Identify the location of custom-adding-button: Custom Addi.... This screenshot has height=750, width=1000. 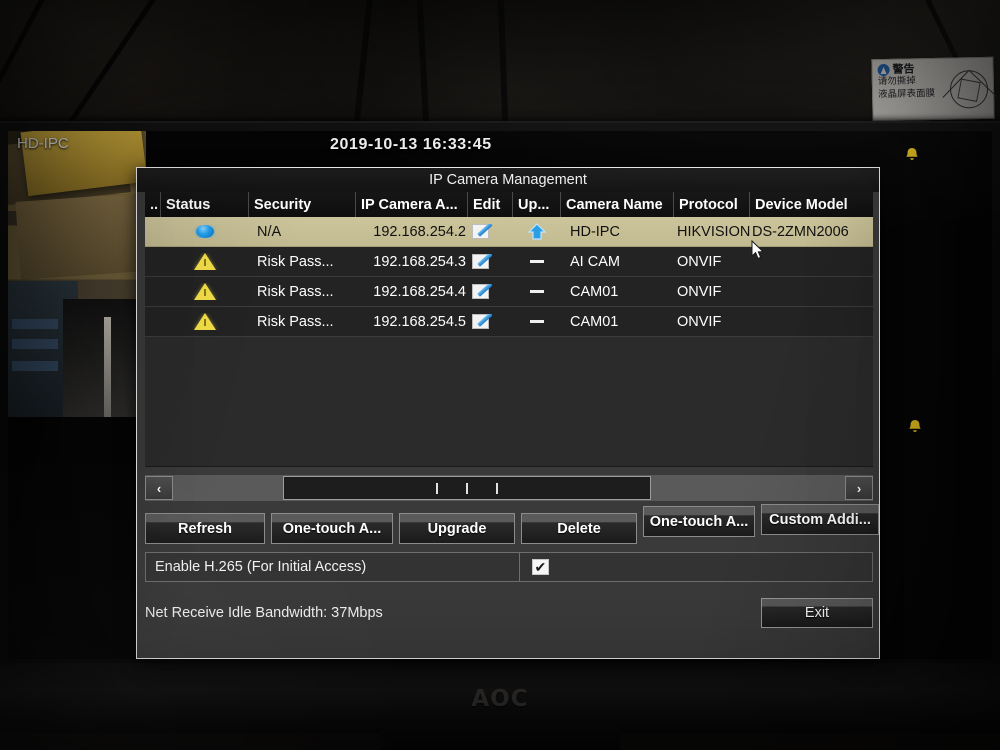
(820, 519).